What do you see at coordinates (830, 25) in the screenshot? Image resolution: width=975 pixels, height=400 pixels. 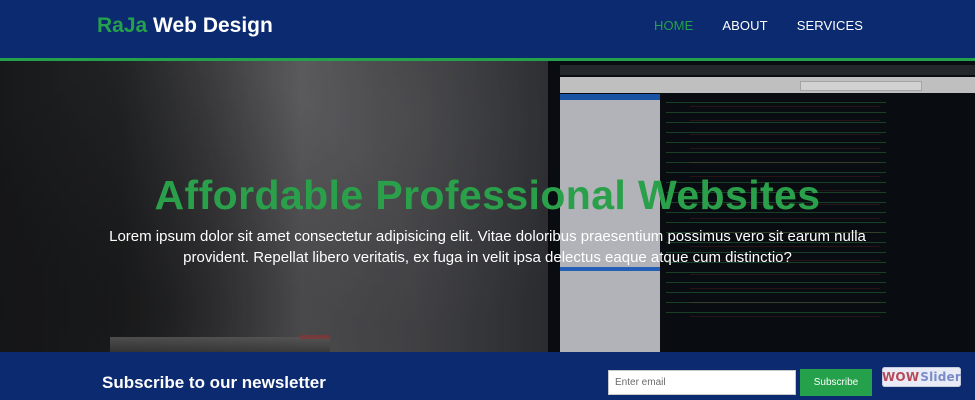 I see `nav-link-services: SERVICES` at bounding box center [830, 25].